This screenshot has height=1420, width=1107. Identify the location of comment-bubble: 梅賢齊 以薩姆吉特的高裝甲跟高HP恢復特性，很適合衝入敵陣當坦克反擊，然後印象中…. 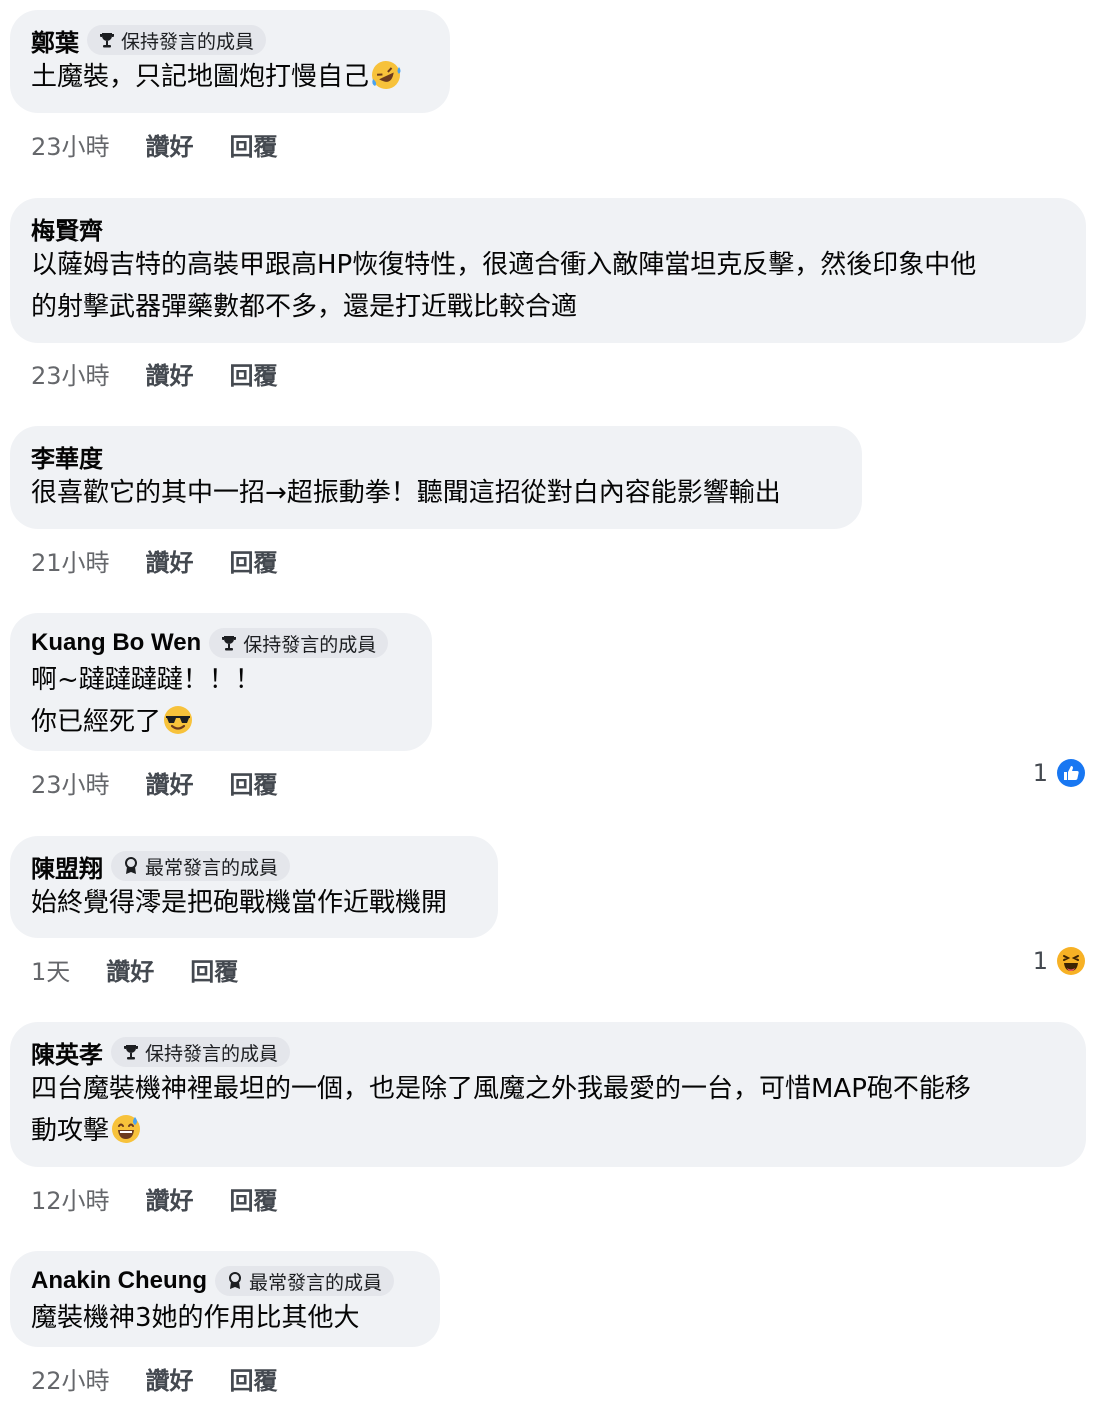
(548, 270).